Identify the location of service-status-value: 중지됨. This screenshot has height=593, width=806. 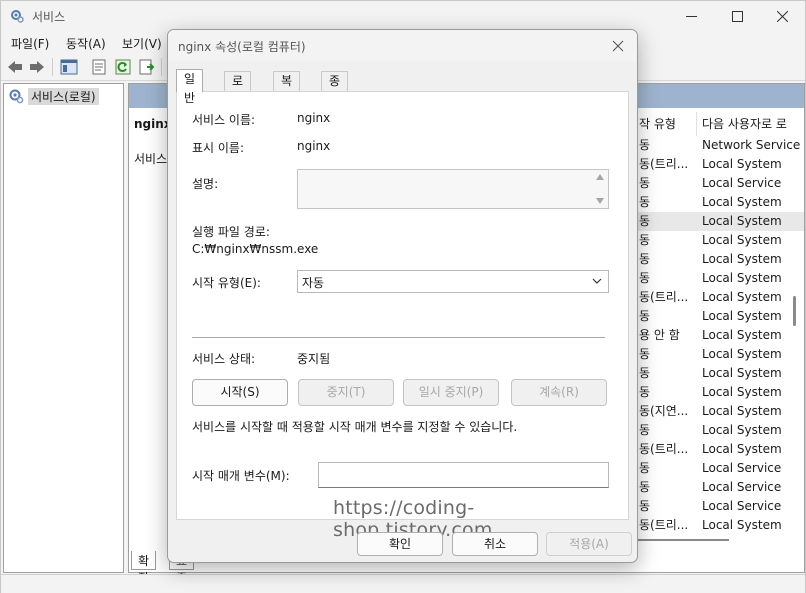
(314, 359).